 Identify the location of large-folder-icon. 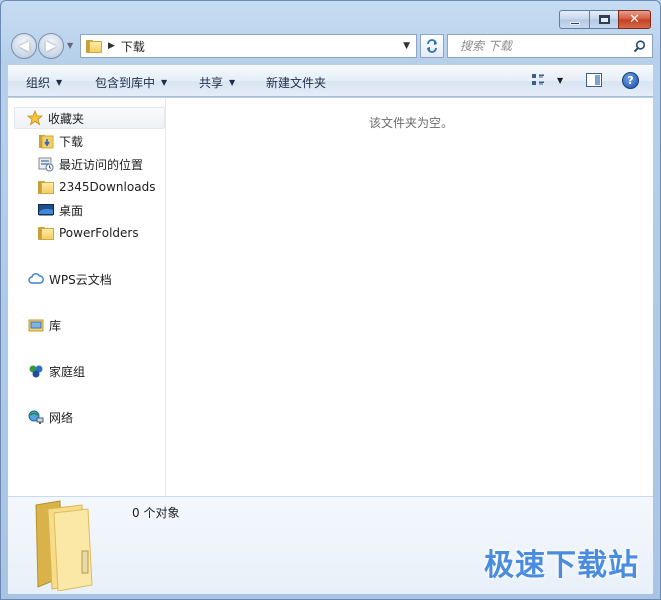
(64, 545).